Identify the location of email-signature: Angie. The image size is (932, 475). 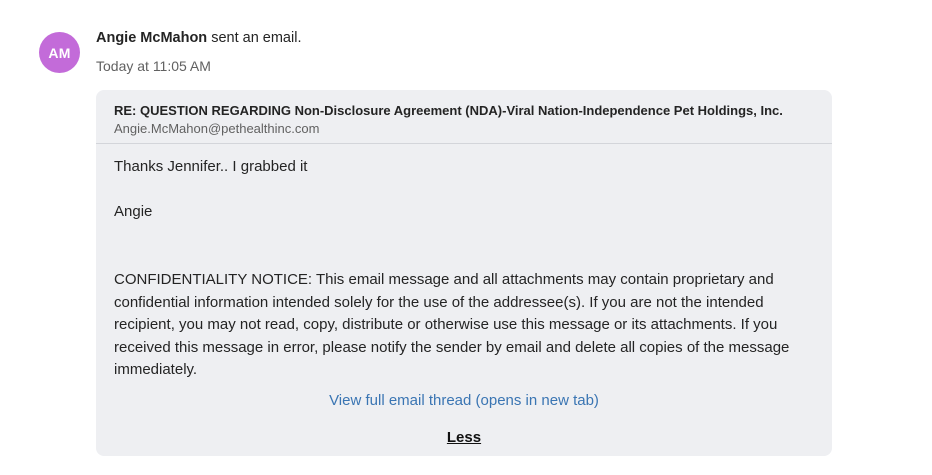
(133, 211).